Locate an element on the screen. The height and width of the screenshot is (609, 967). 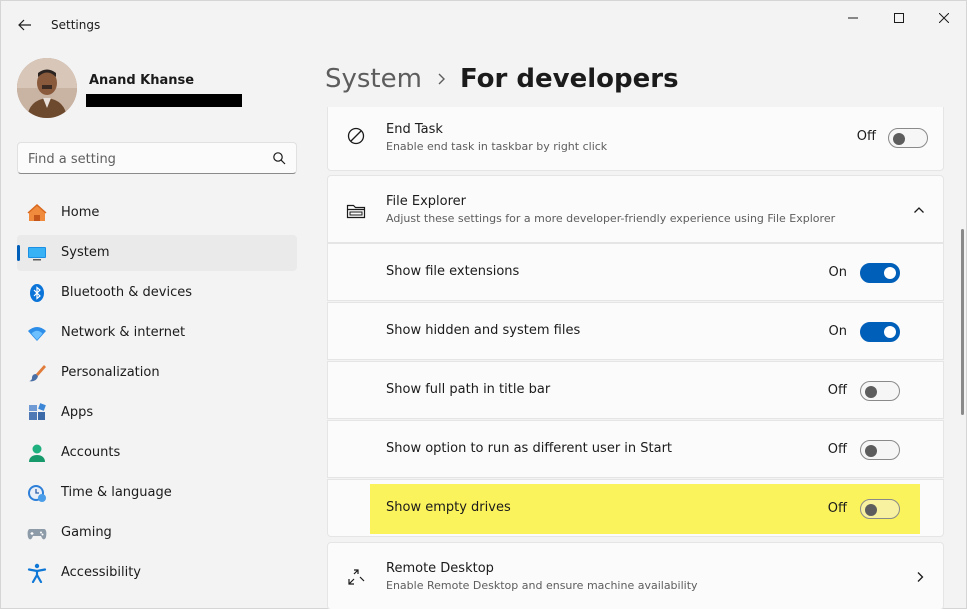
app-title: Settings is located at coordinates (76, 25).